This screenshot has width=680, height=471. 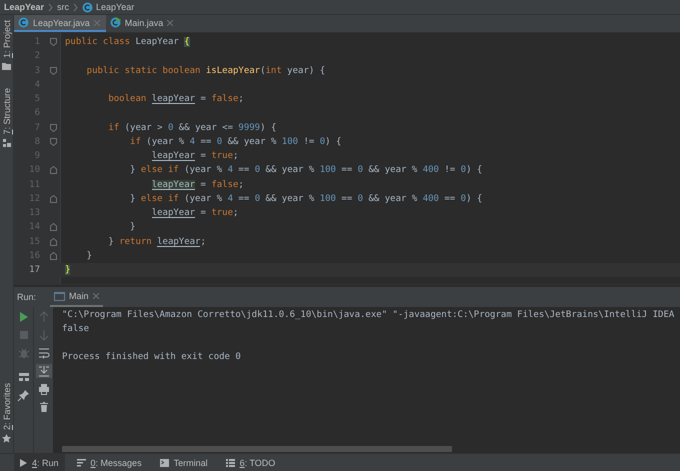 I want to click on code-line: public static boolean isLeapYear(int year) {, so click(x=206, y=71).